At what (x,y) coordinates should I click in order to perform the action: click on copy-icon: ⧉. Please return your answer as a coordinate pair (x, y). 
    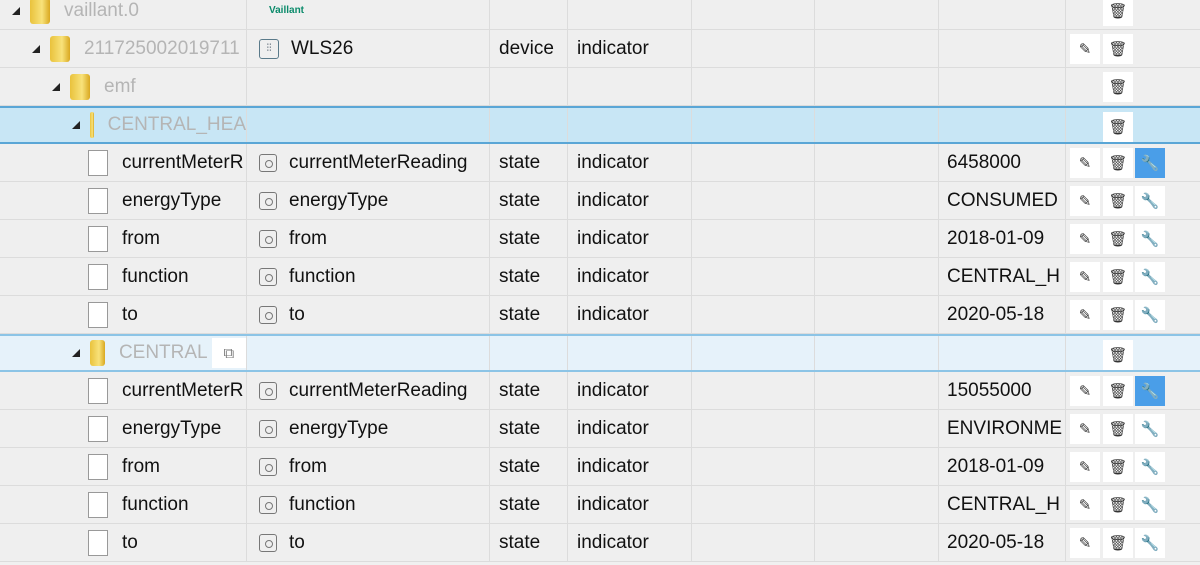
    Looking at the image, I should click on (228, 353).